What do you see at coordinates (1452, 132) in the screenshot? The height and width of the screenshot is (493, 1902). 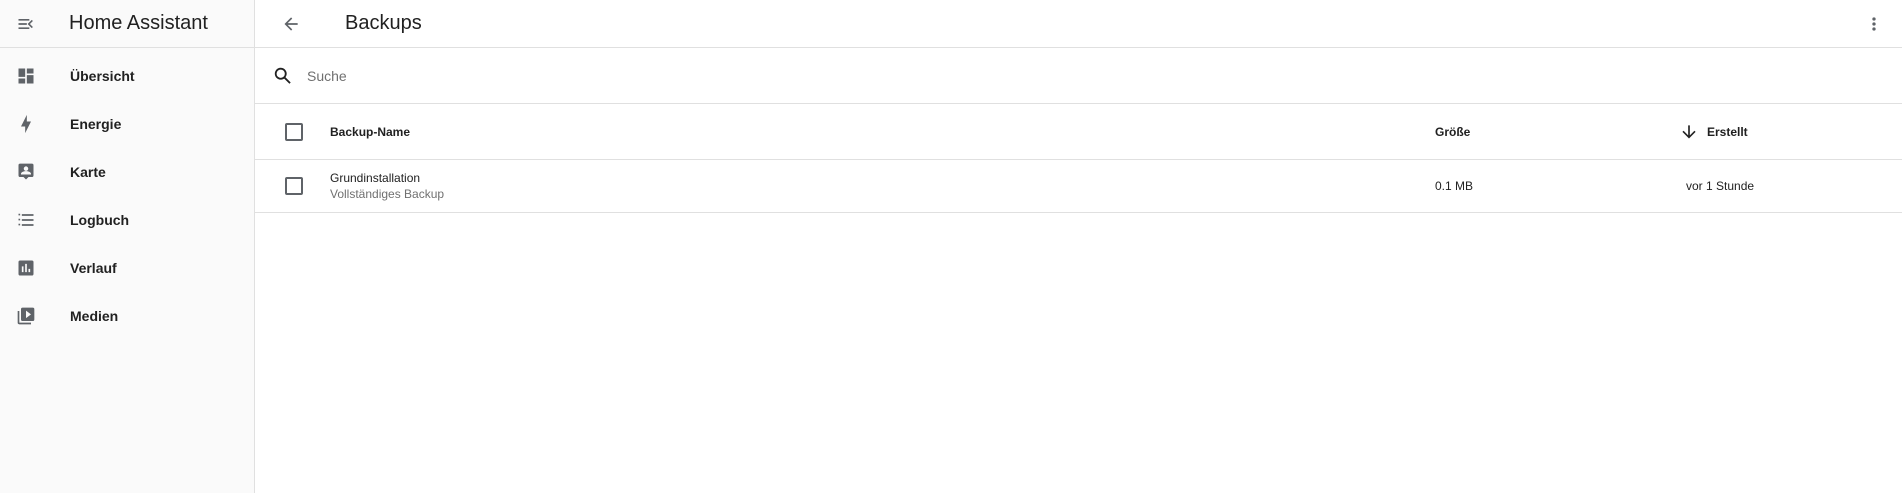 I see `column-header-size: Größe` at bounding box center [1452, 132].